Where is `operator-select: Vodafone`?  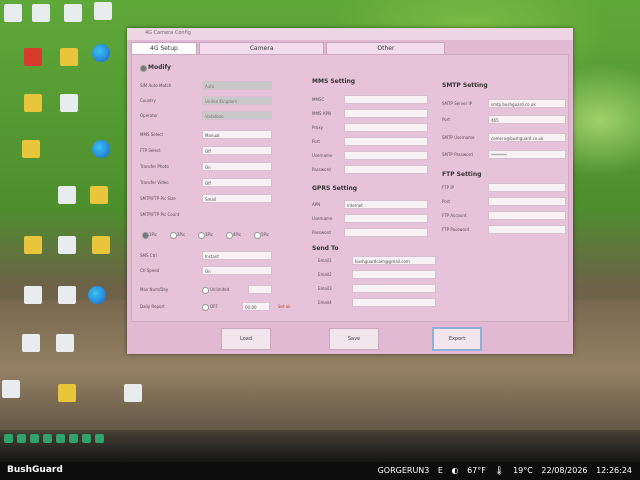 operator-select: Vodafone is located at coordinates (237, 115).